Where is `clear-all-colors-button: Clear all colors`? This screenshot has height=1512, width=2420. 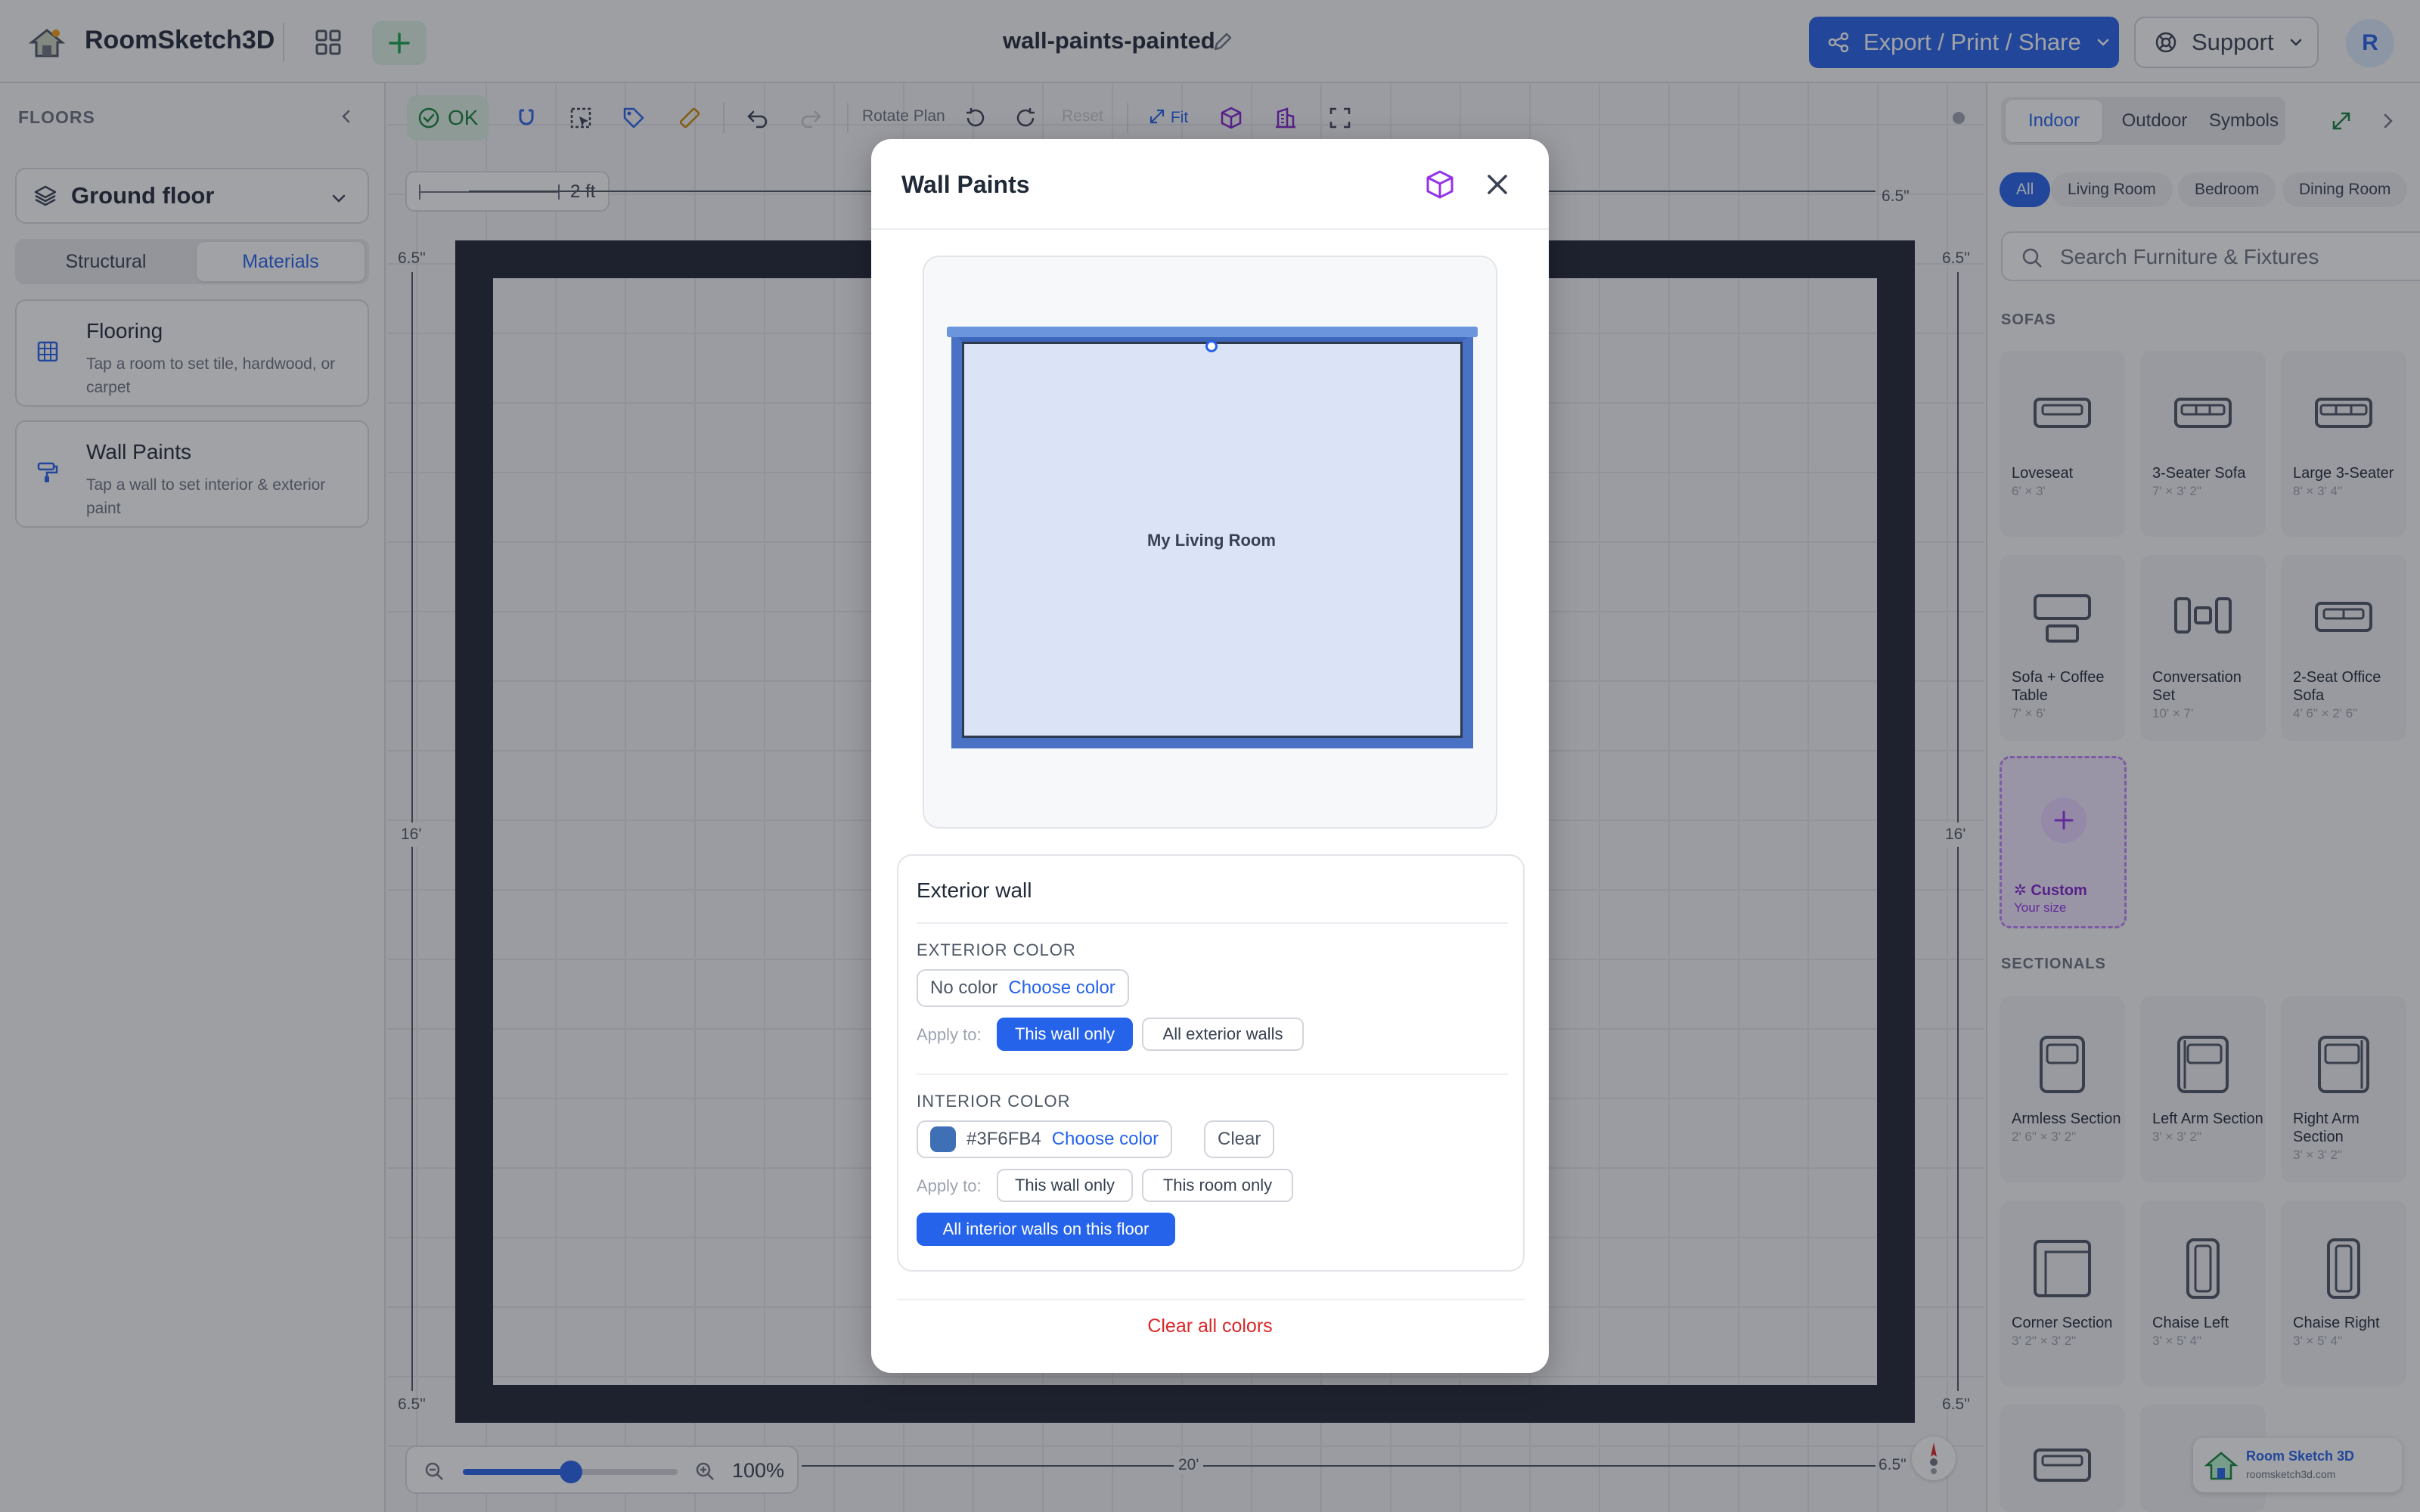
clear-all-colors-button: Clear all colors is located at coordinates (1210, 1326).